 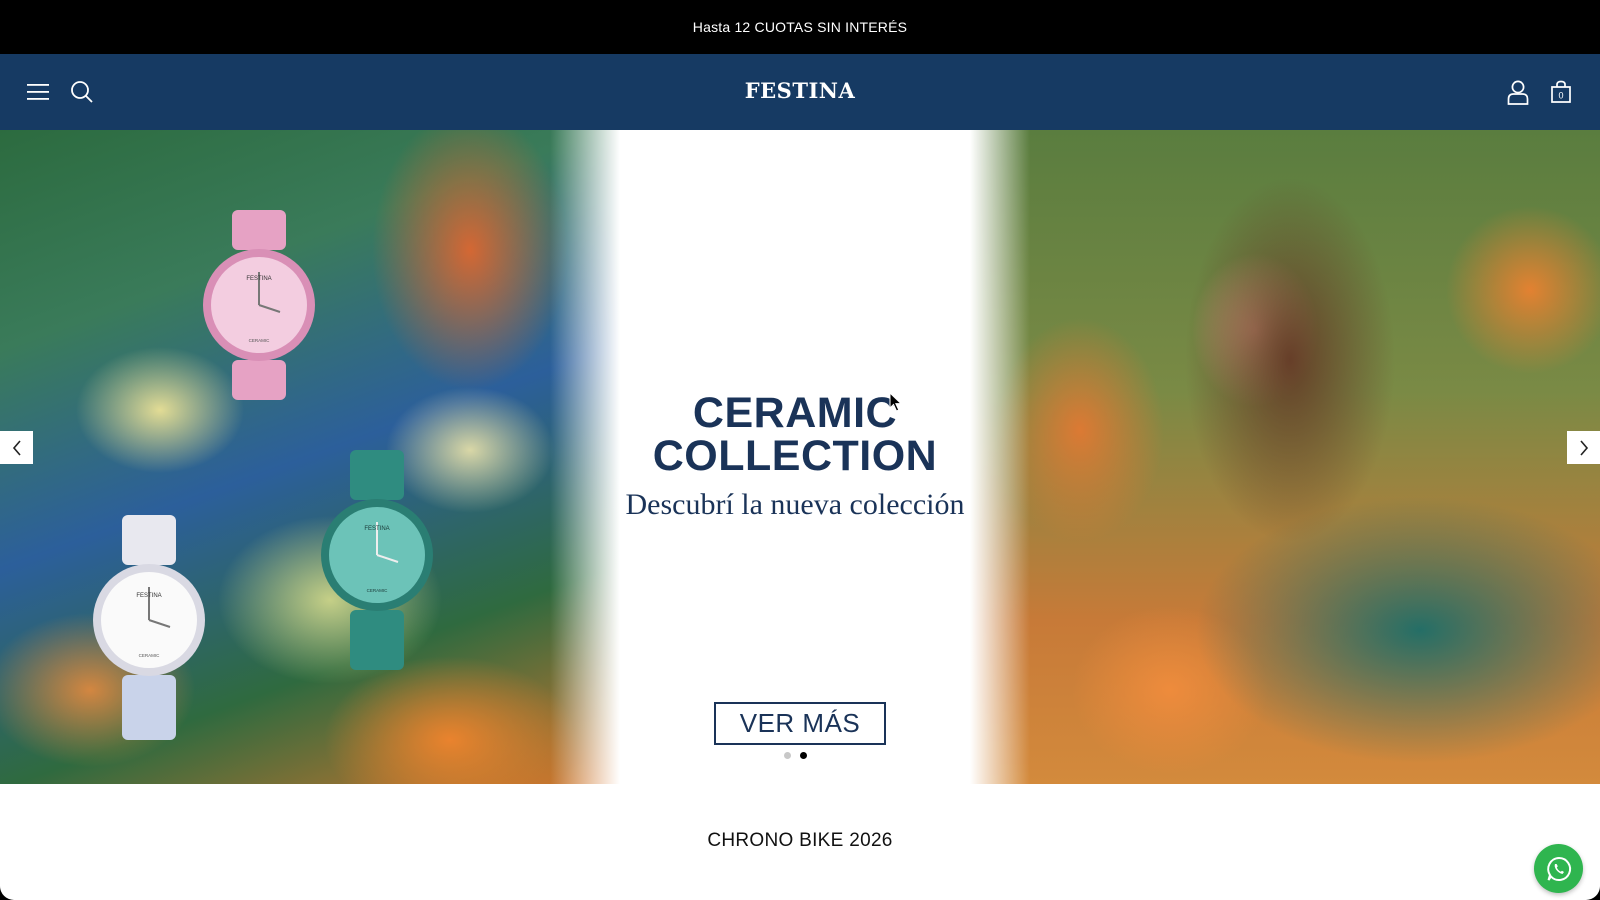 I want to click on account-button, so click(x=1518, y=92).